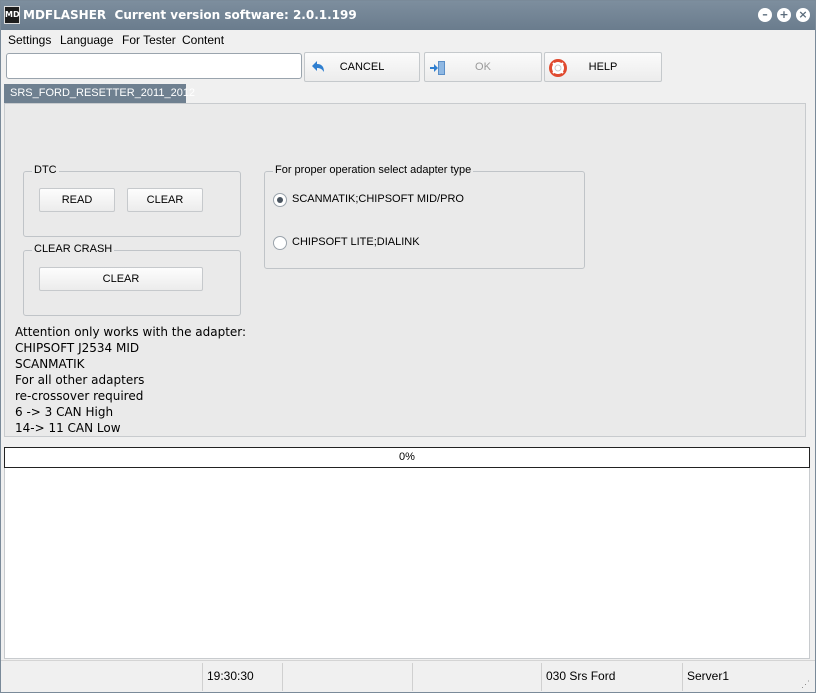 This screenshot has height=693, width=816. Describe the element at coordinates (165, 200) in the screenshot. I see `dtc-clear-button: CLEAR` at that location.